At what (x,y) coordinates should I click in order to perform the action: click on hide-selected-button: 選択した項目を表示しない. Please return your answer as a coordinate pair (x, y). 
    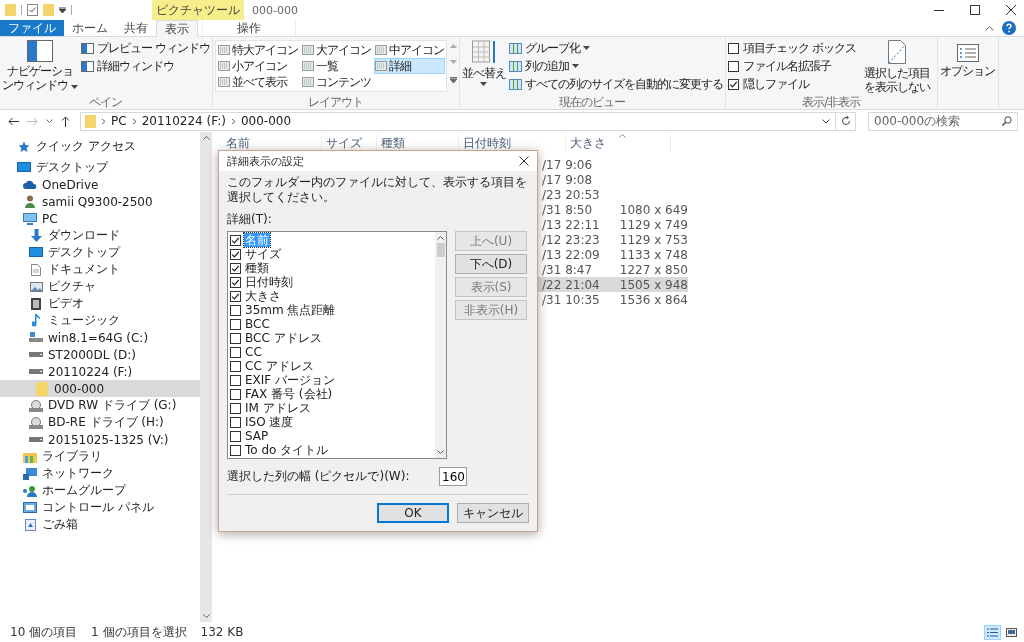
    Looking at the image, I should click on (896, 67).